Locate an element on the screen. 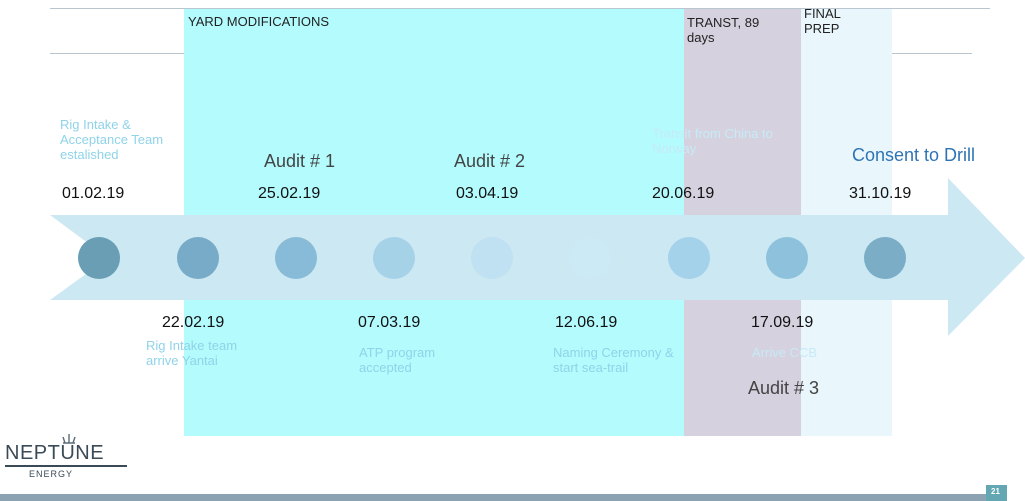 This screenshot has height=501, width=1025. logo-underline is located at coordinates (66, 466).